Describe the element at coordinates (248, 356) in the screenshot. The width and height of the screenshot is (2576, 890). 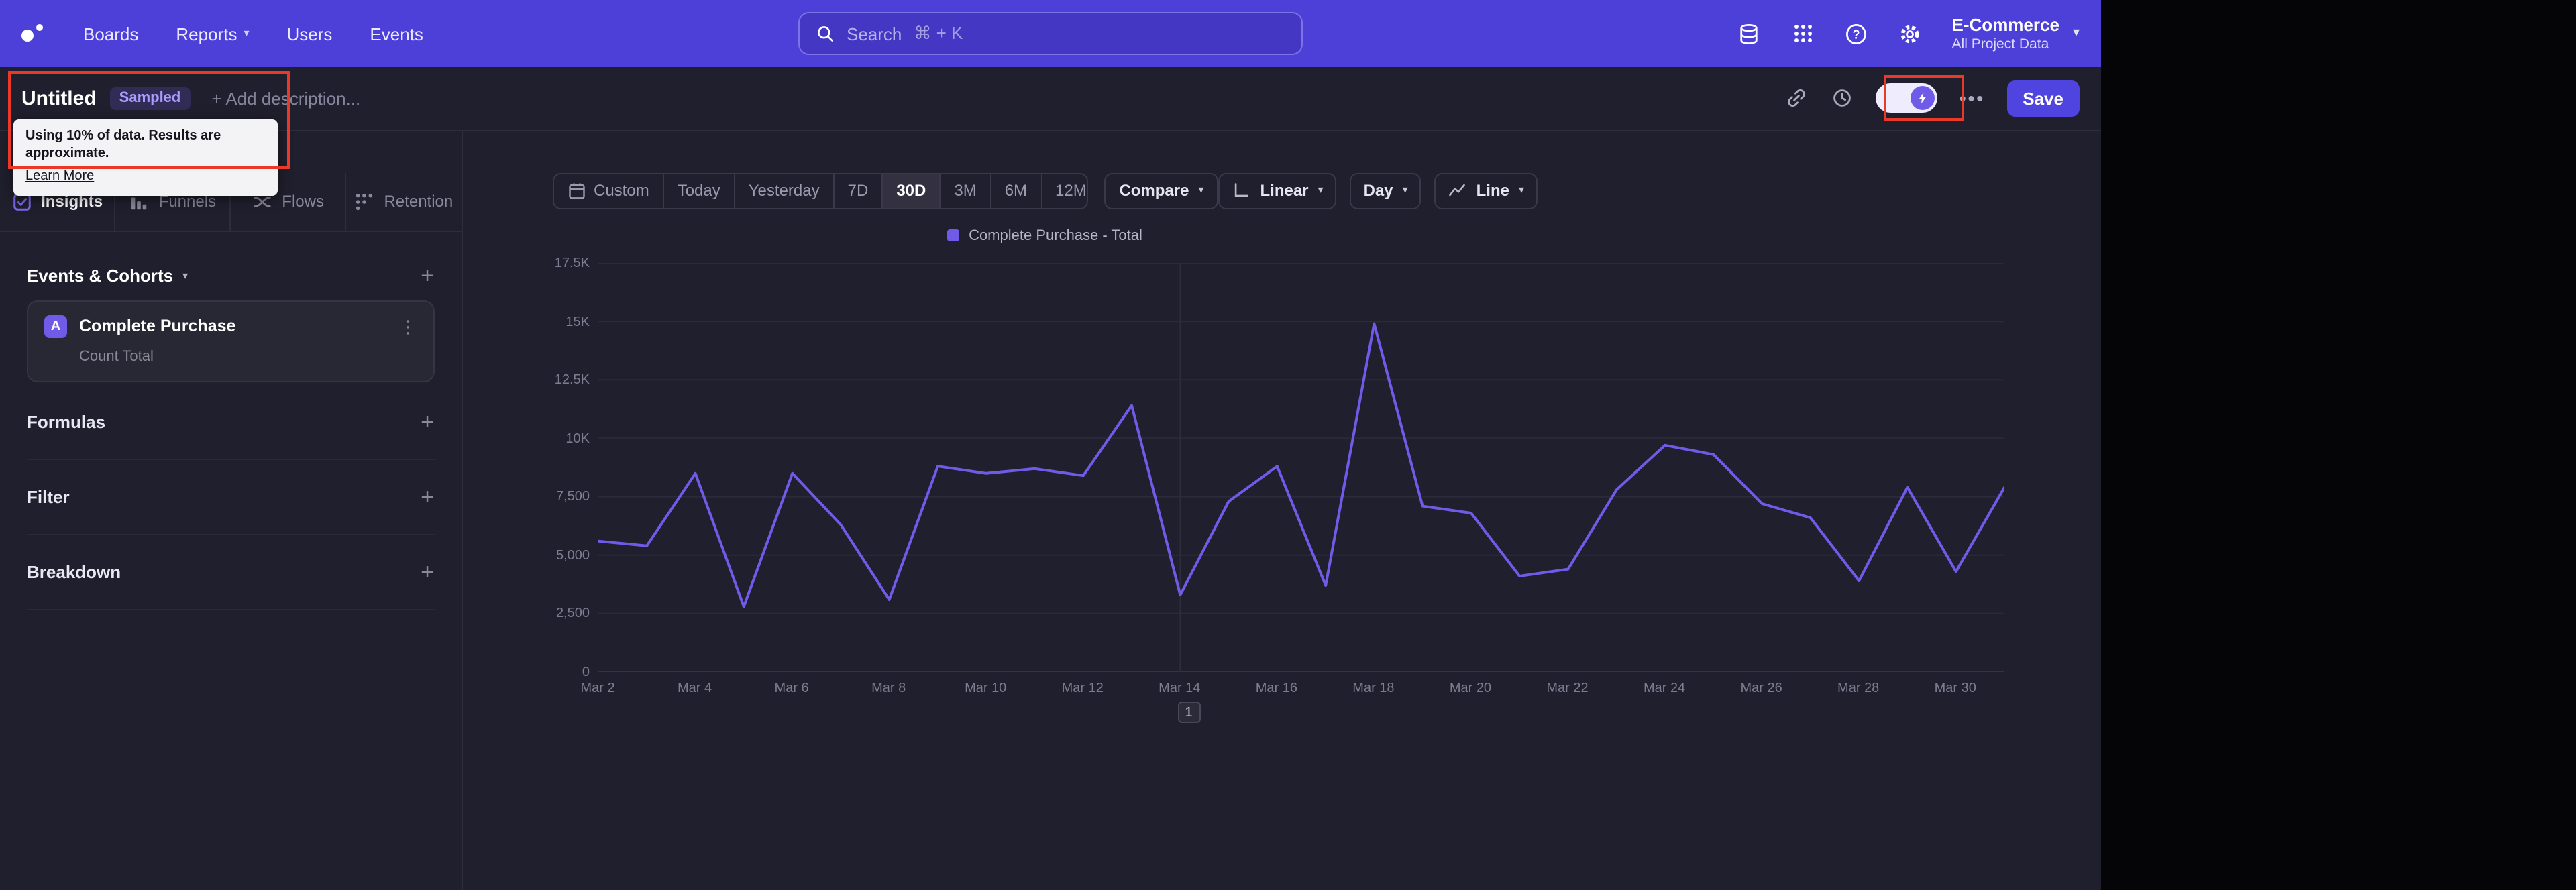
I see `event-metric: Count Total` at that location.